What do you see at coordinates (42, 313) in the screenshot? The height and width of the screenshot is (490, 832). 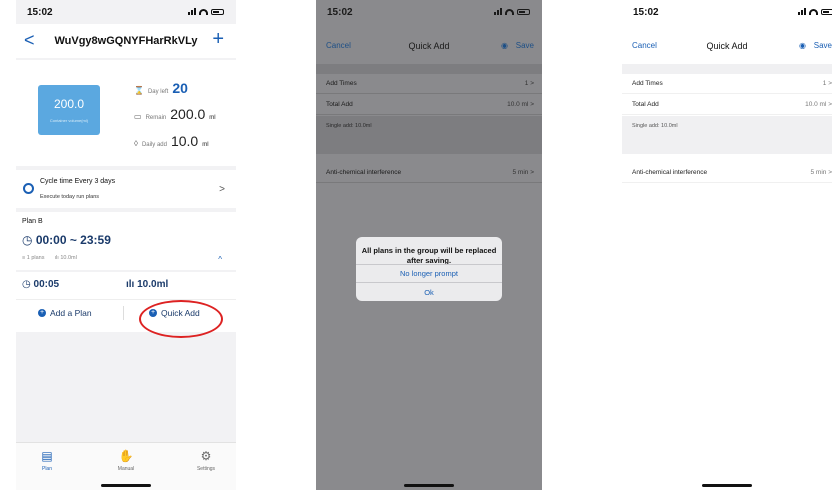 I see `plus-circle-icon: +` at bounding box center [42, 313].